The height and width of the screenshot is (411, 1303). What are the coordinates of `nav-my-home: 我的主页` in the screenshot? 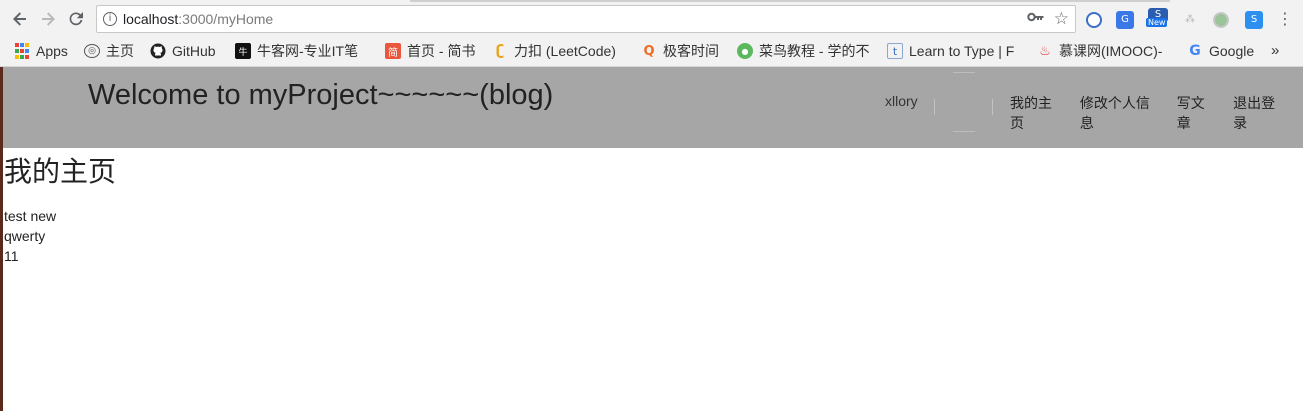 It's located at (1037, 113).